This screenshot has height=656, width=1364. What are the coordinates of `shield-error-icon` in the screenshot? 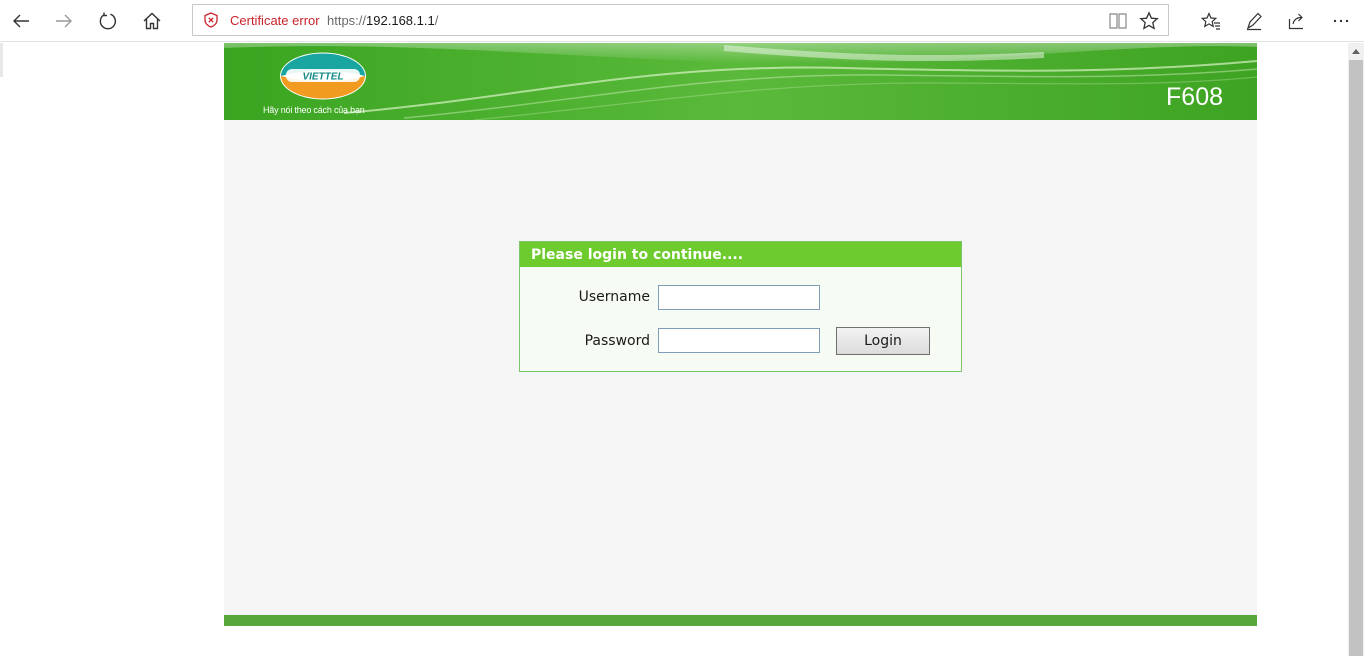 It's located at (211, 20).